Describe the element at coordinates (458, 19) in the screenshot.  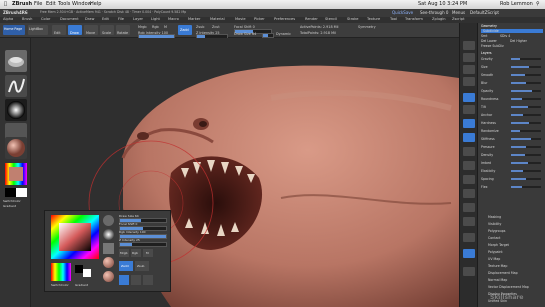
I see `menu-zscript: Zscript` at that location.